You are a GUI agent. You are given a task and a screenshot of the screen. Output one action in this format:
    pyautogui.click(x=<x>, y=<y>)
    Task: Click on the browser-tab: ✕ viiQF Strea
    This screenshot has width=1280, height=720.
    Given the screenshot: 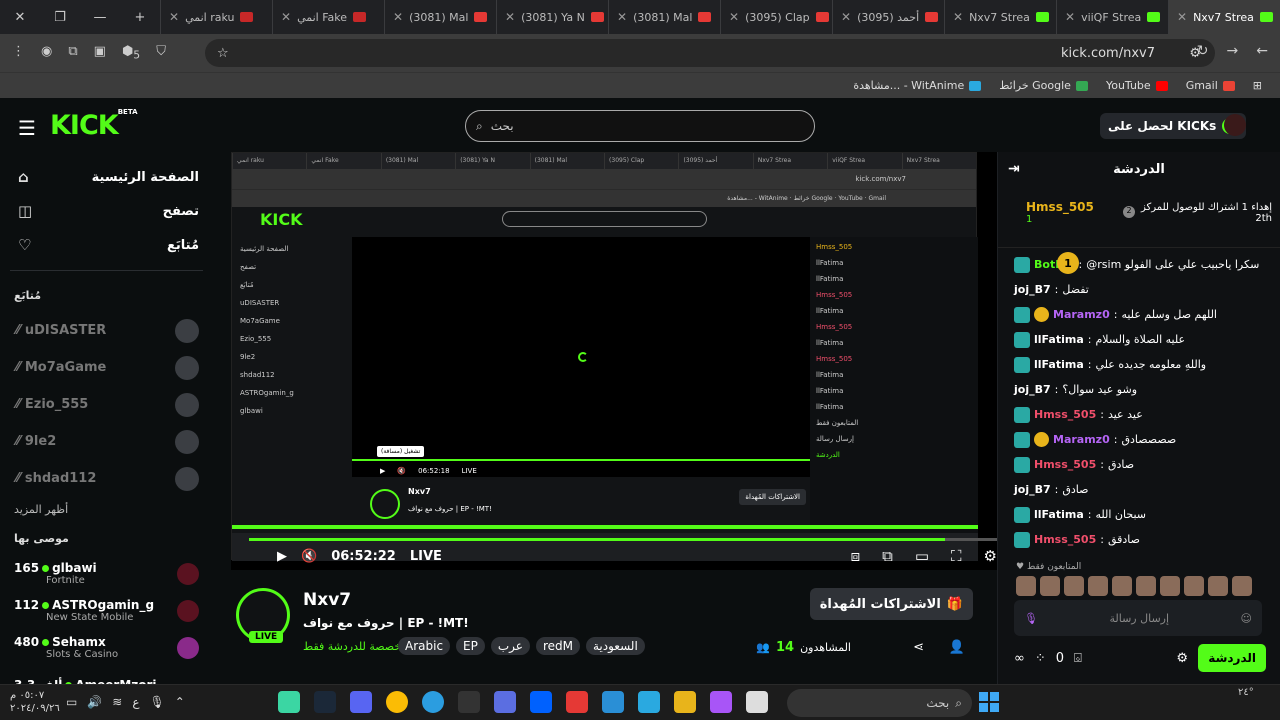 What is the action you would take?
    pyautogui.click(x=1112, y=17)
    